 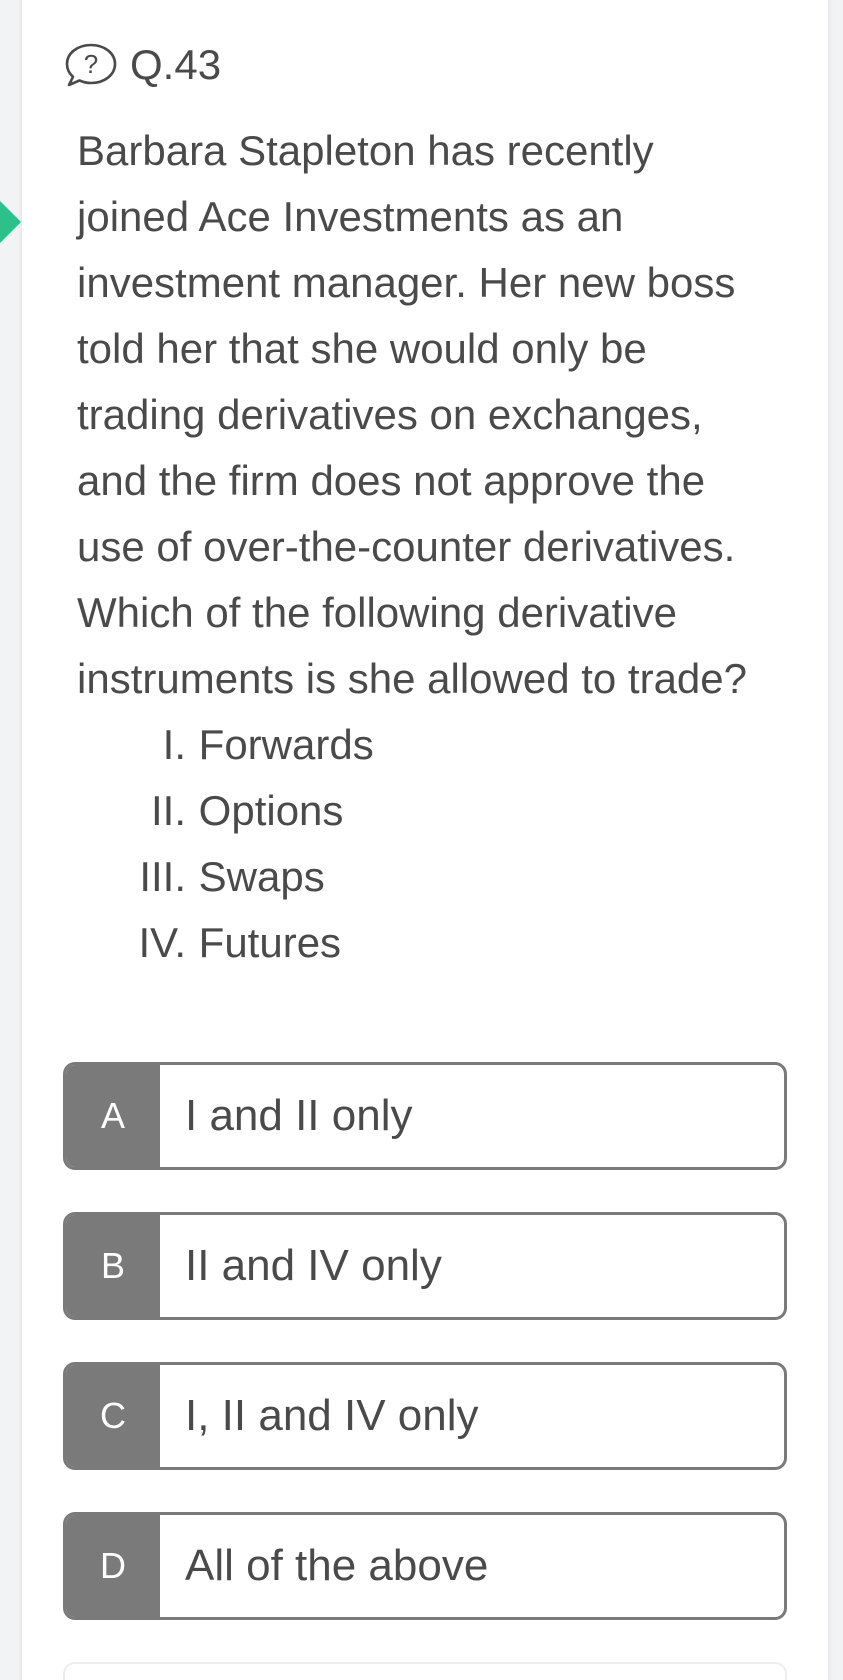 What do you see at coordinates (113, 1416) in the screenshot?
I see `option-letter: C` at bounding box center [113, 1416].